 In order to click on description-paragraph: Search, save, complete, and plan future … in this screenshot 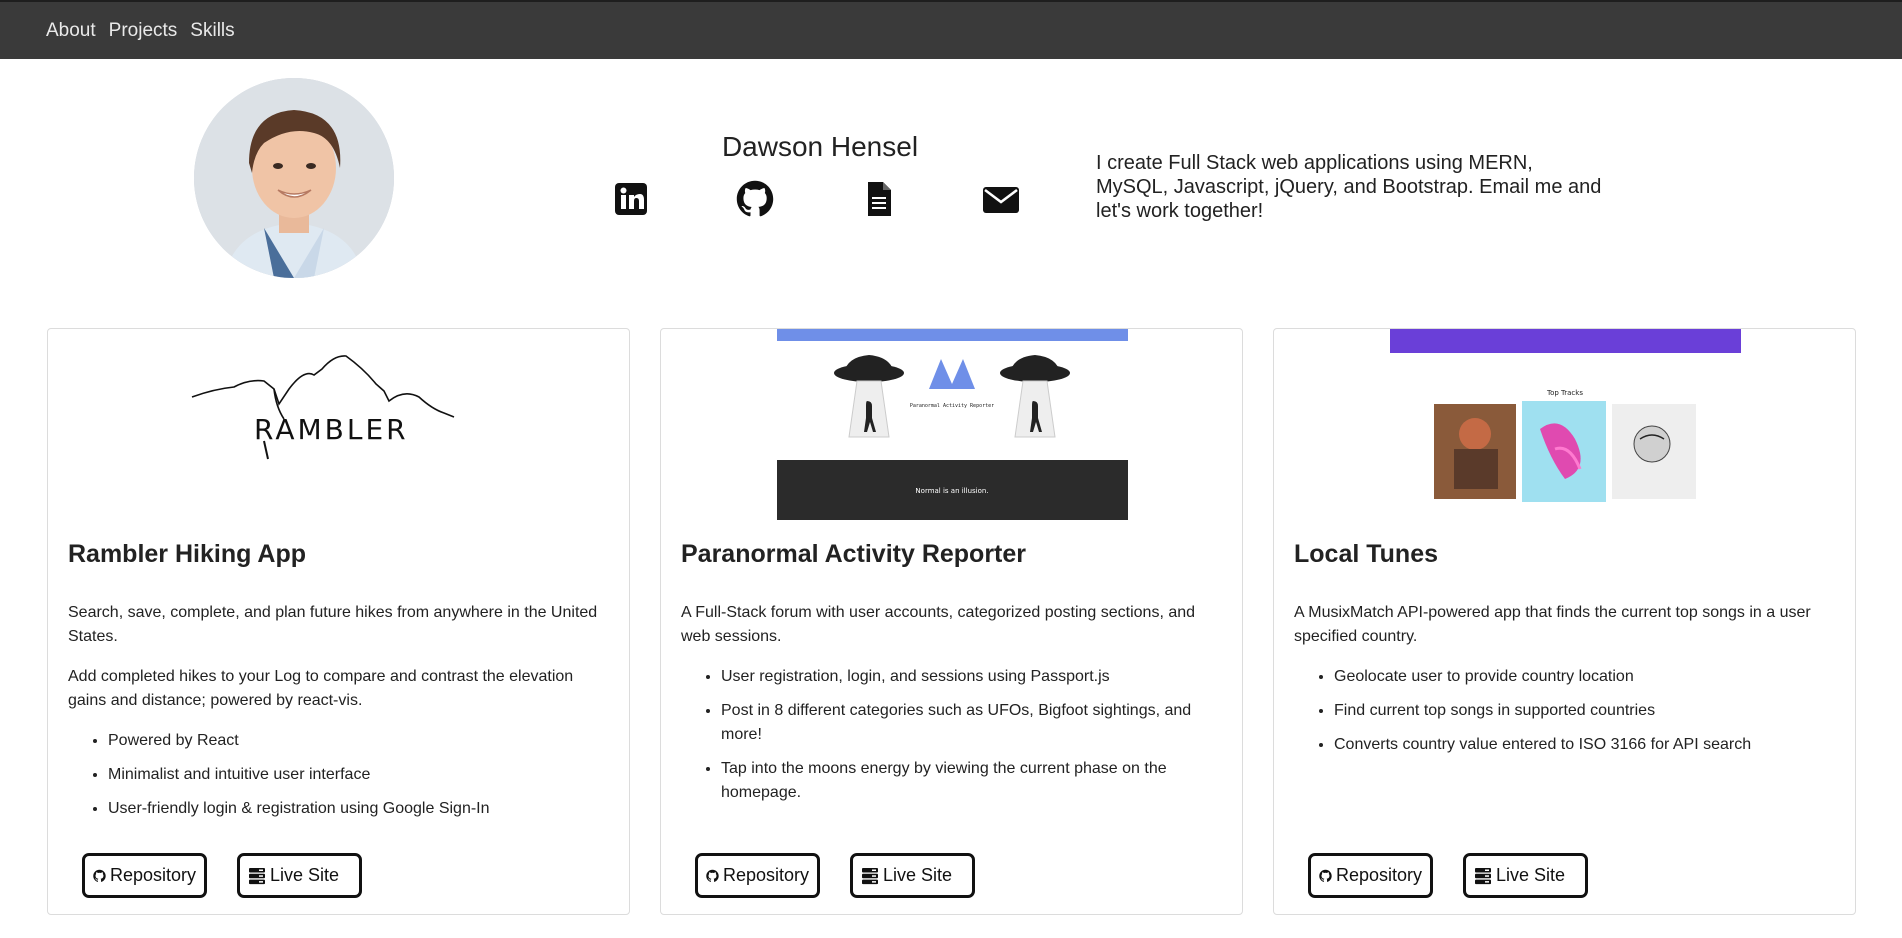, I will do `click(333, 624)`.